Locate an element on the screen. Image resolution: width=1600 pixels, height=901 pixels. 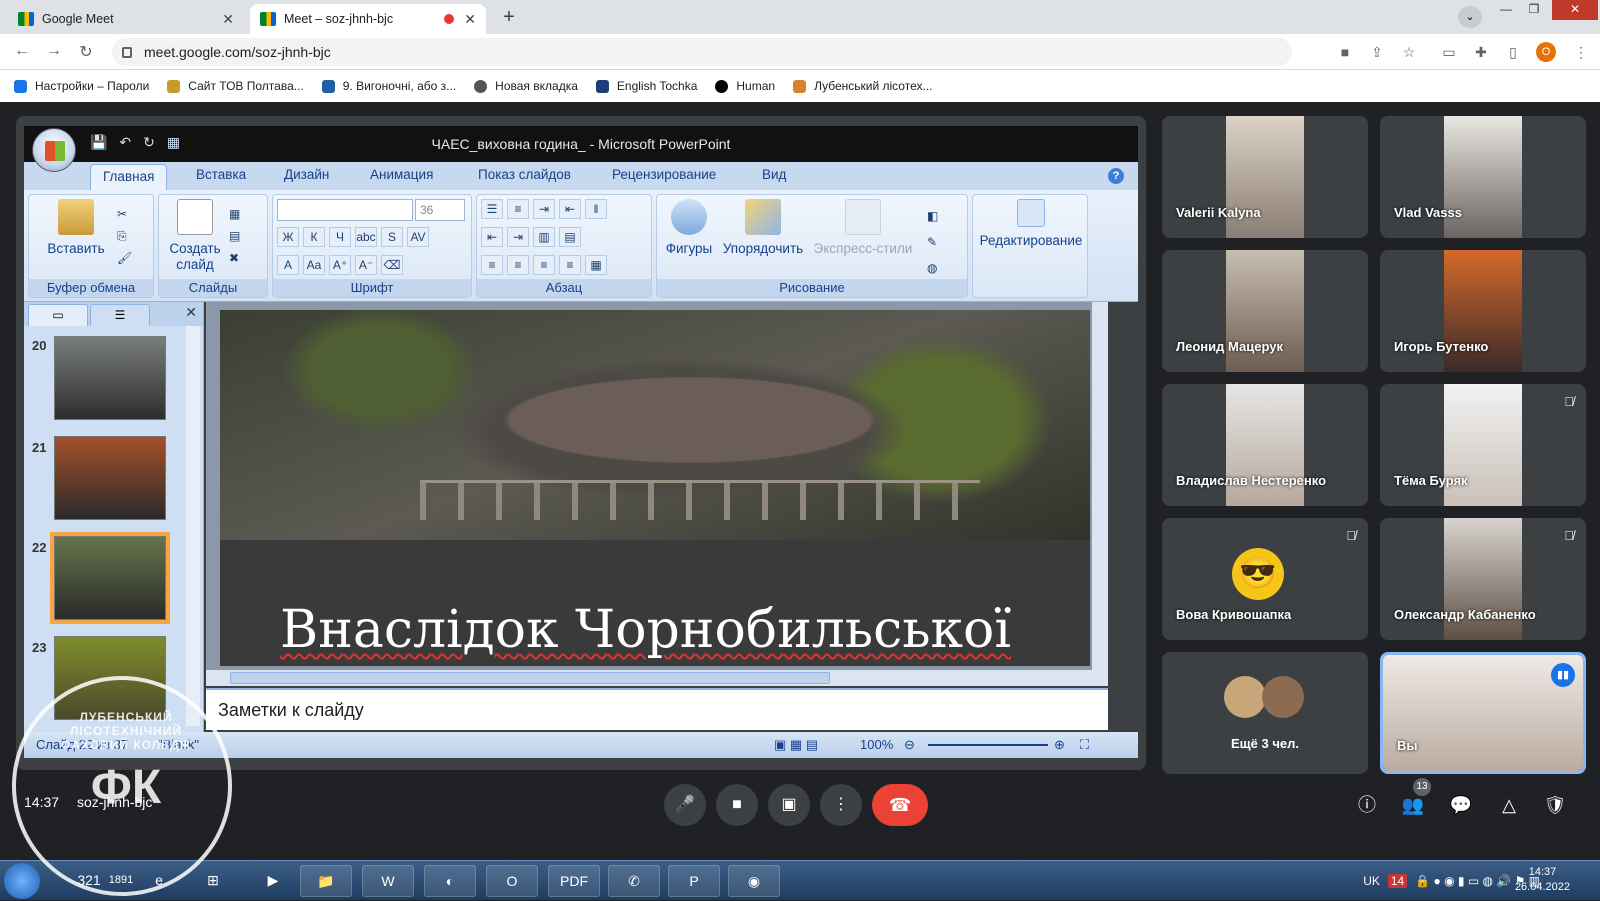
profile-avatar: O is located at coordinates (1546, 52).